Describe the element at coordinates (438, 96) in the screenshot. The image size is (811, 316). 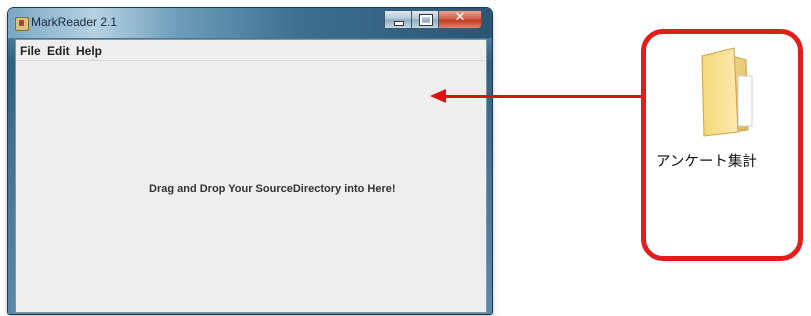
I see `arrow-head` at that location.